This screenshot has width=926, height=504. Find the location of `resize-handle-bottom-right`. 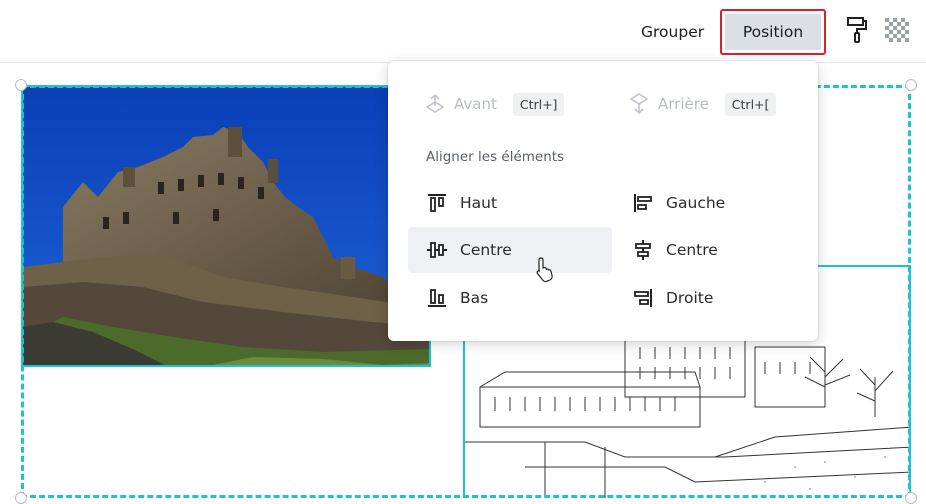

resize-handle-bottom-right is located at coordinates (911, 498).